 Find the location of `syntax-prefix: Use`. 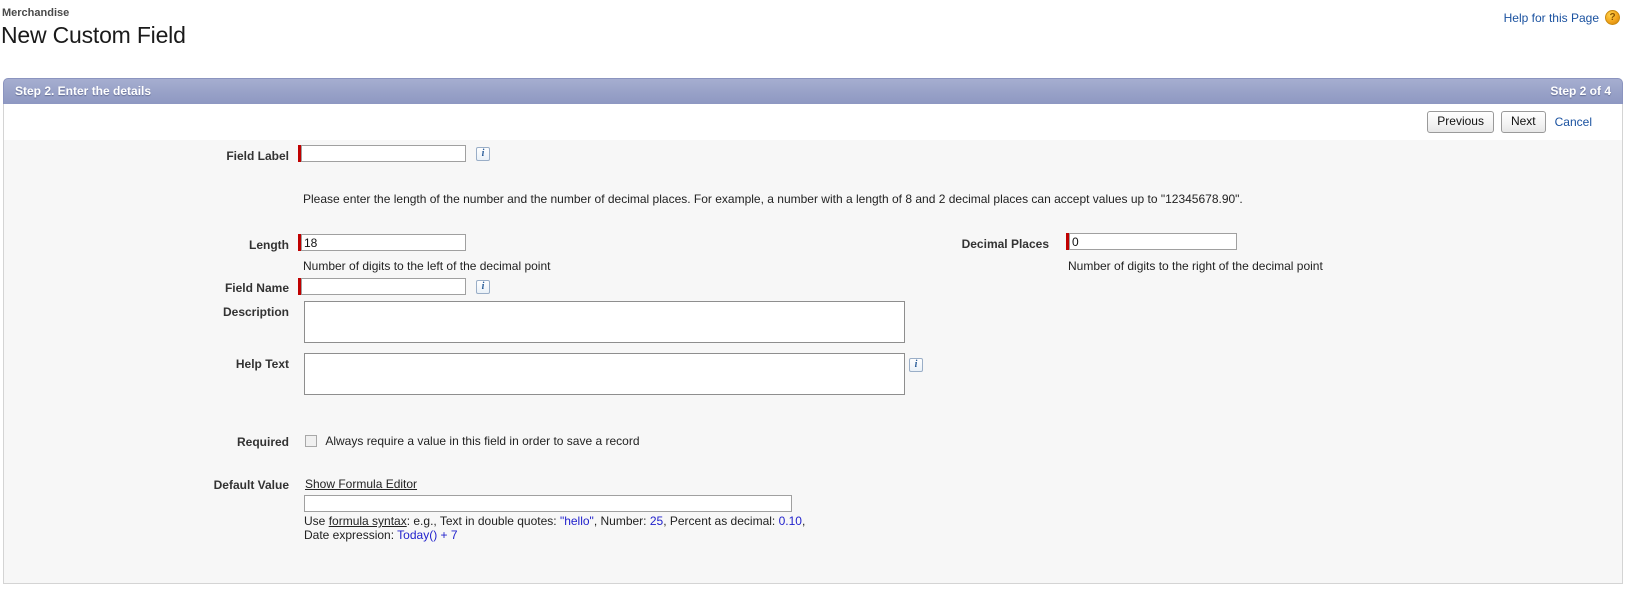

syntax-prefix: Use is located at coordinates (316, 521).